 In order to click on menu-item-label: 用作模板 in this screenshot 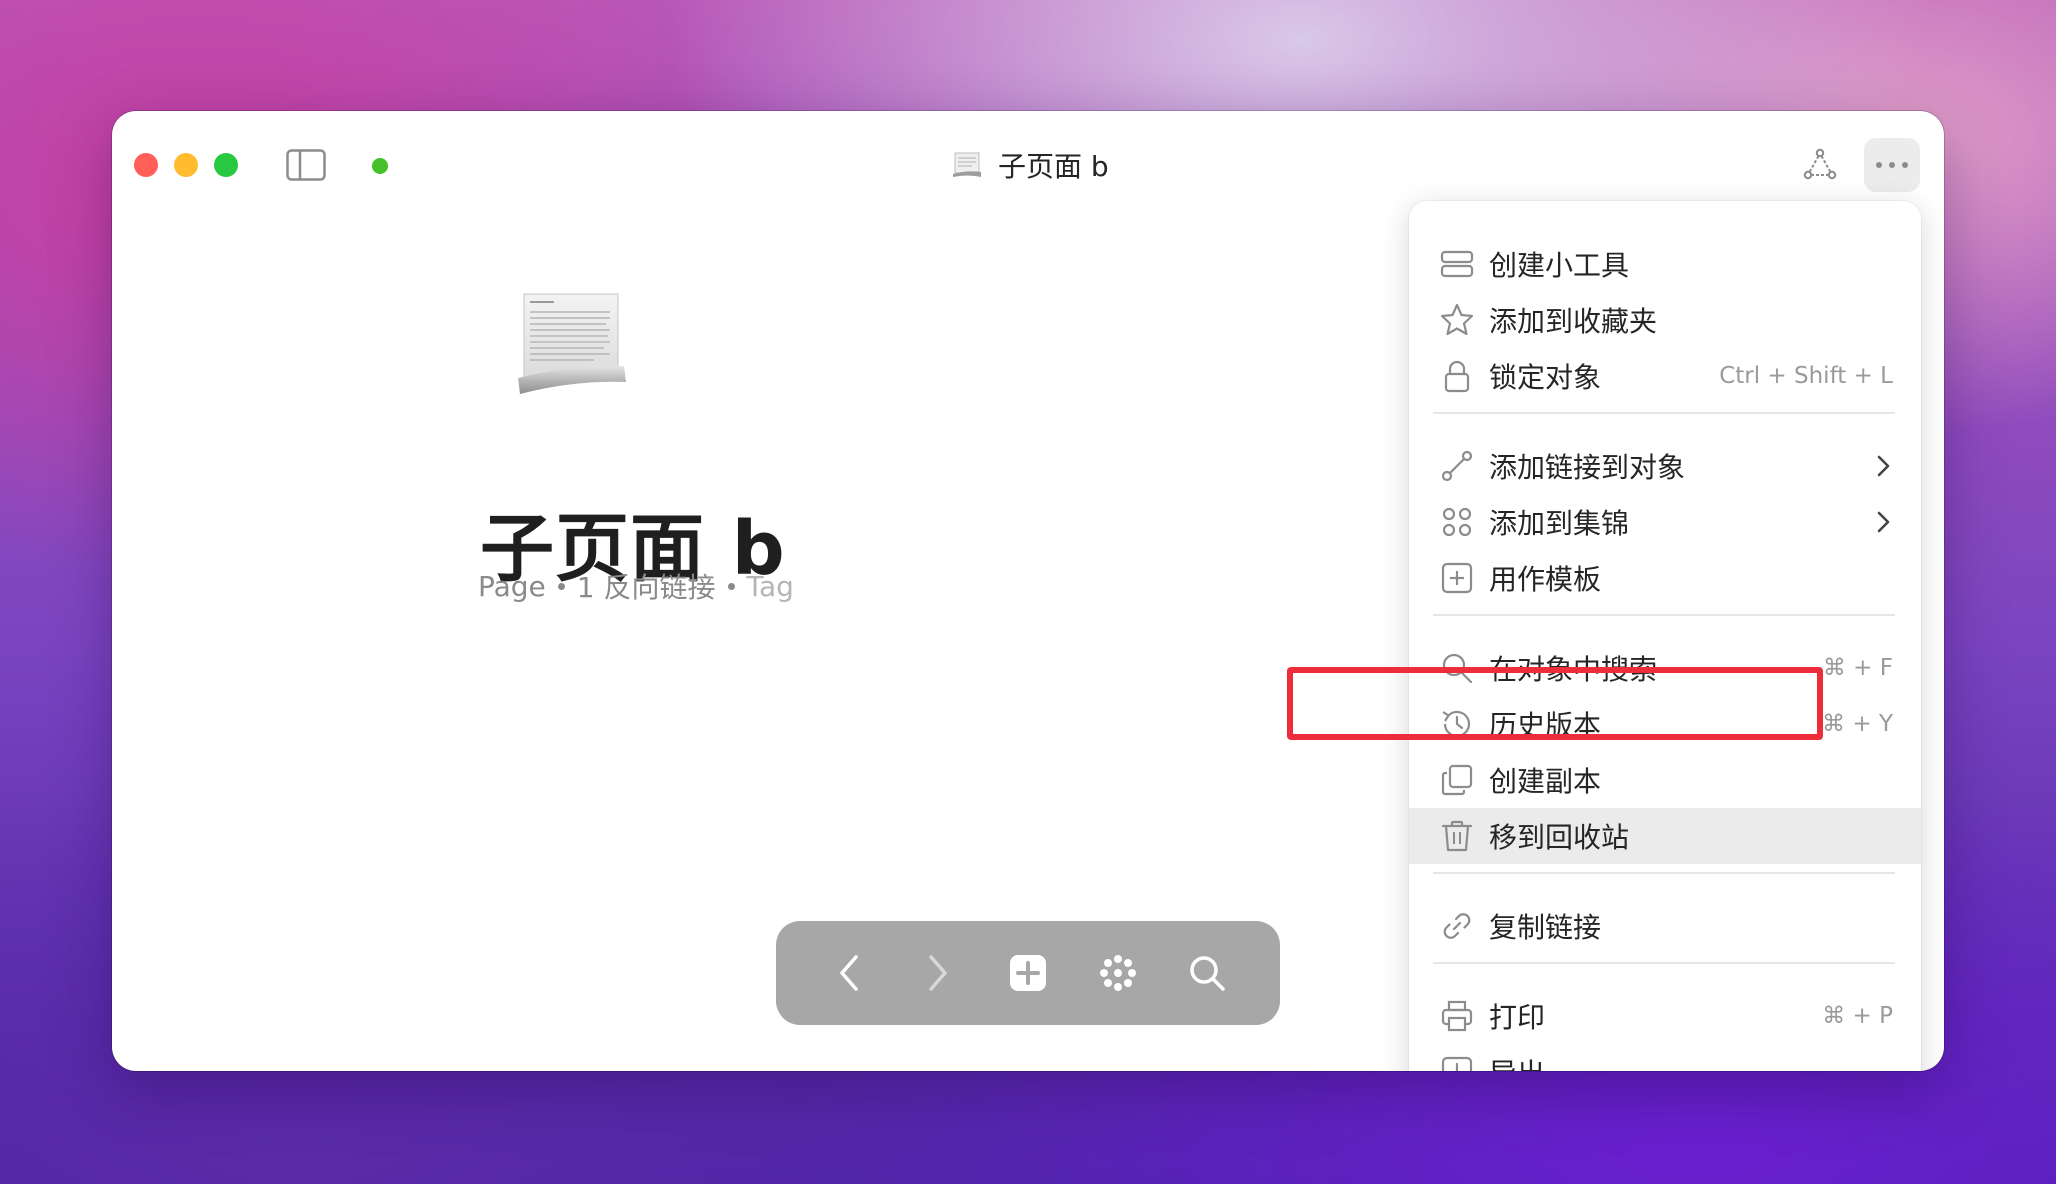, I will do `click(1545, 579)`.